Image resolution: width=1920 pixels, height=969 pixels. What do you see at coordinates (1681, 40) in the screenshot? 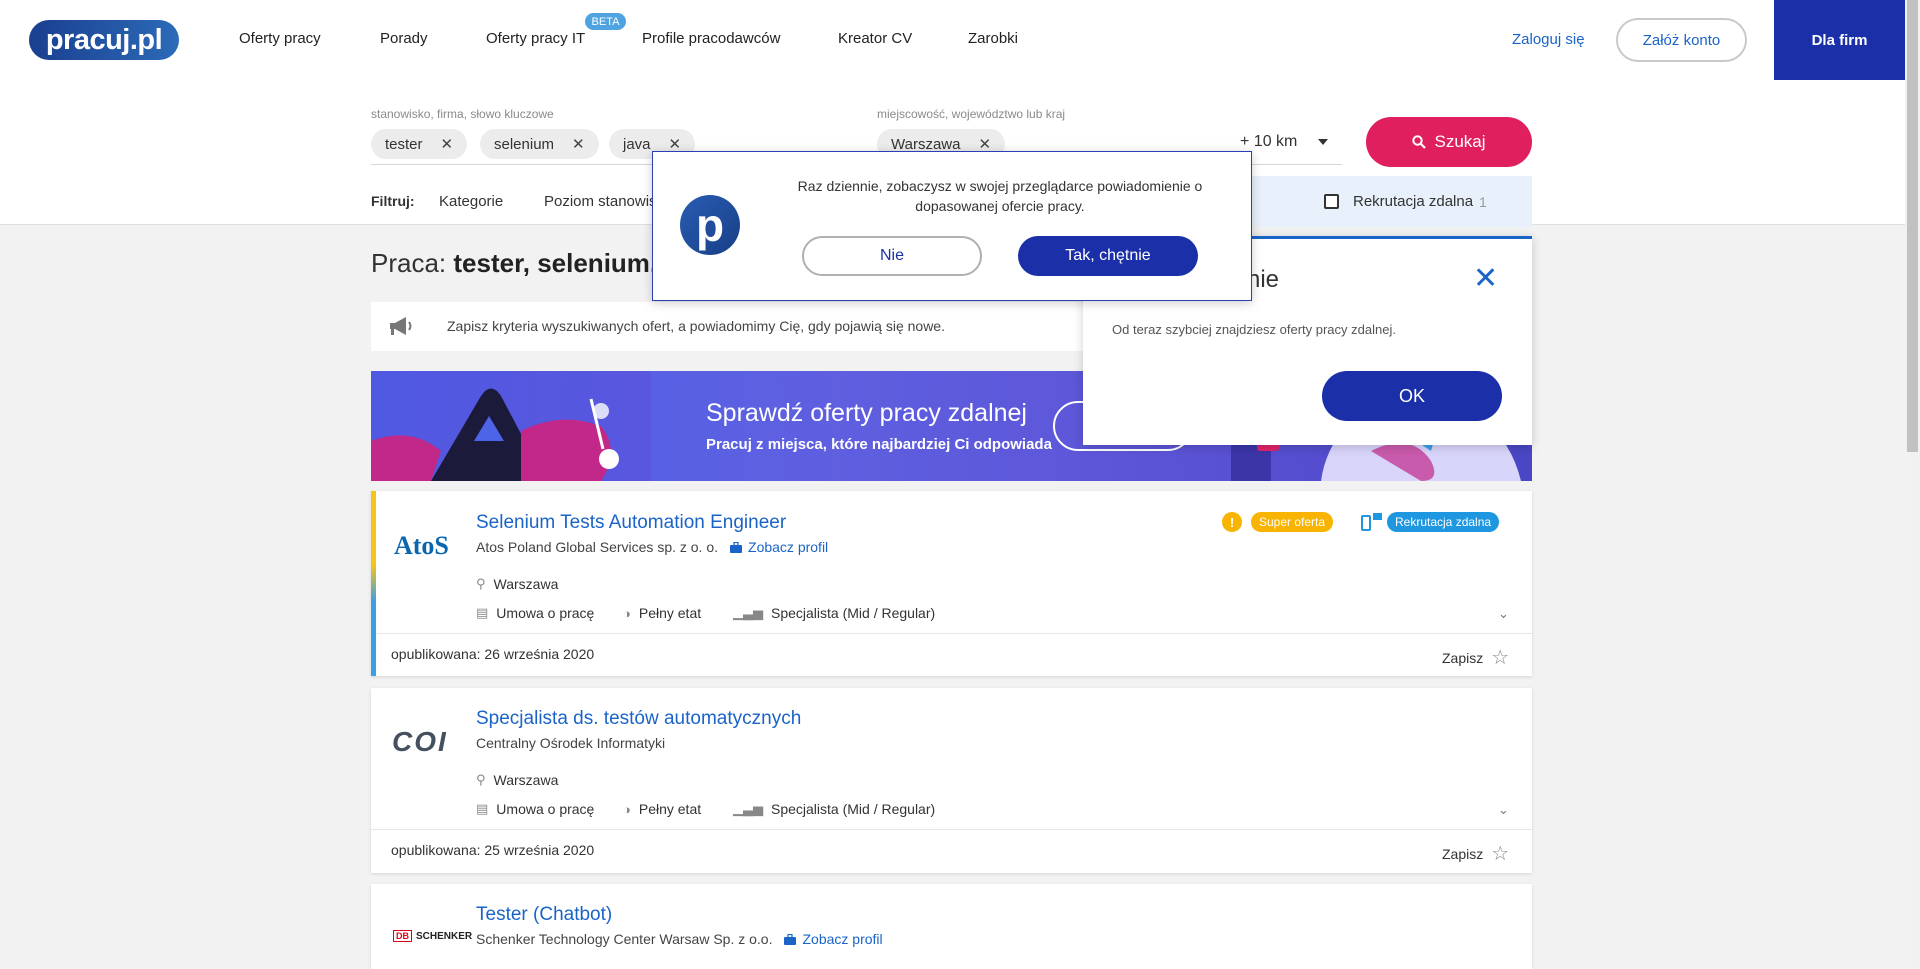
I see `register-button: Załóż konto` at bounding box center [1681, 40].